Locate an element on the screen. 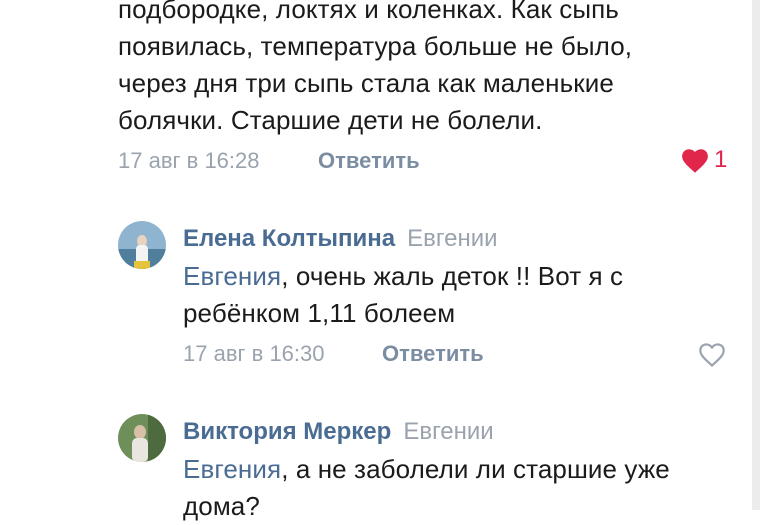 This screenshot has width=760, height=525. like-button is located at coordinates (712, 357).